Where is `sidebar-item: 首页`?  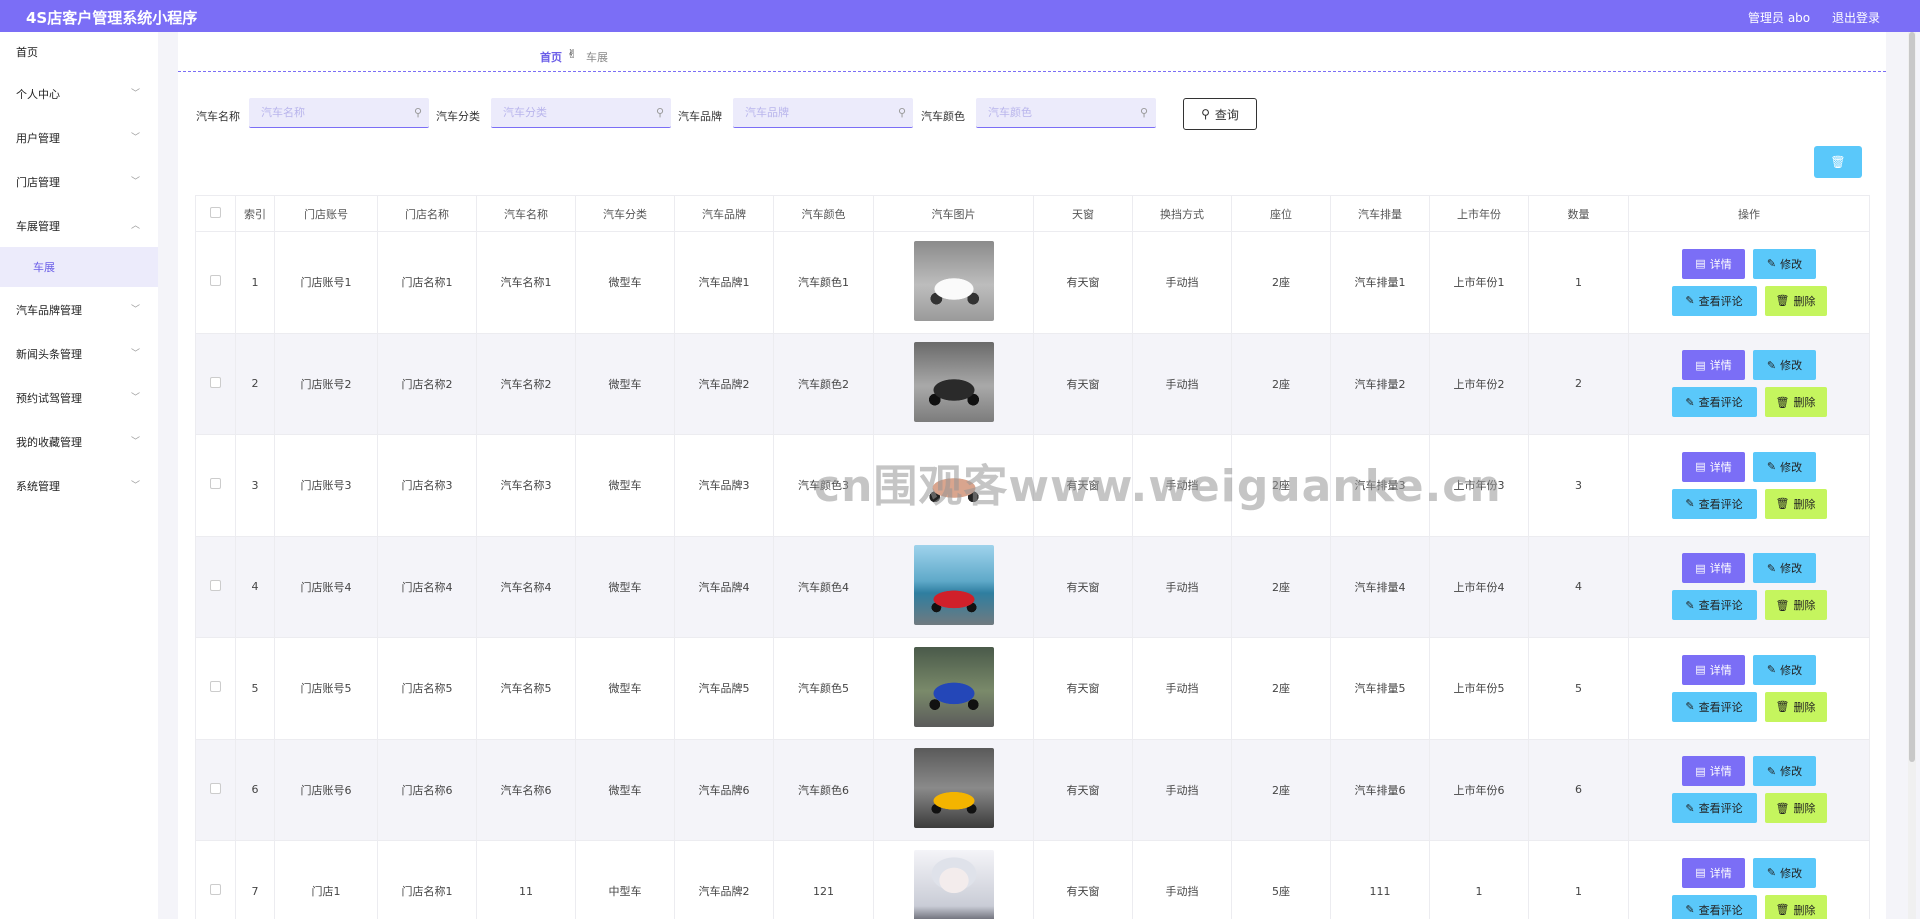
sidebar-item: 首页 is located at coordinates (79, 52).